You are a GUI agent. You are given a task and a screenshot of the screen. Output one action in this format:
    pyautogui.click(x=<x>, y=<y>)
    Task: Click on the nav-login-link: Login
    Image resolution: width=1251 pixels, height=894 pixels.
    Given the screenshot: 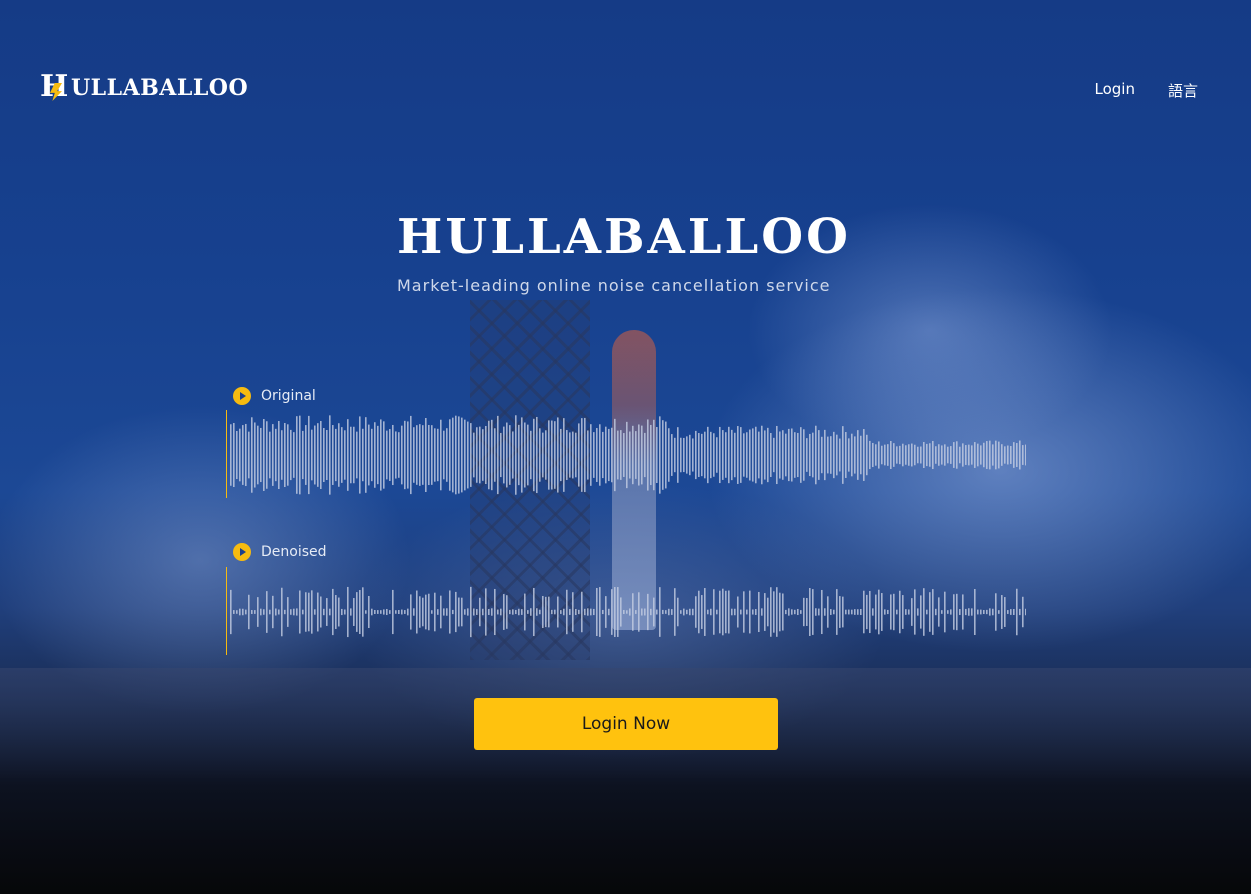 What is the action you would take?
    pyautogui.click(x=1115, y=90)
    